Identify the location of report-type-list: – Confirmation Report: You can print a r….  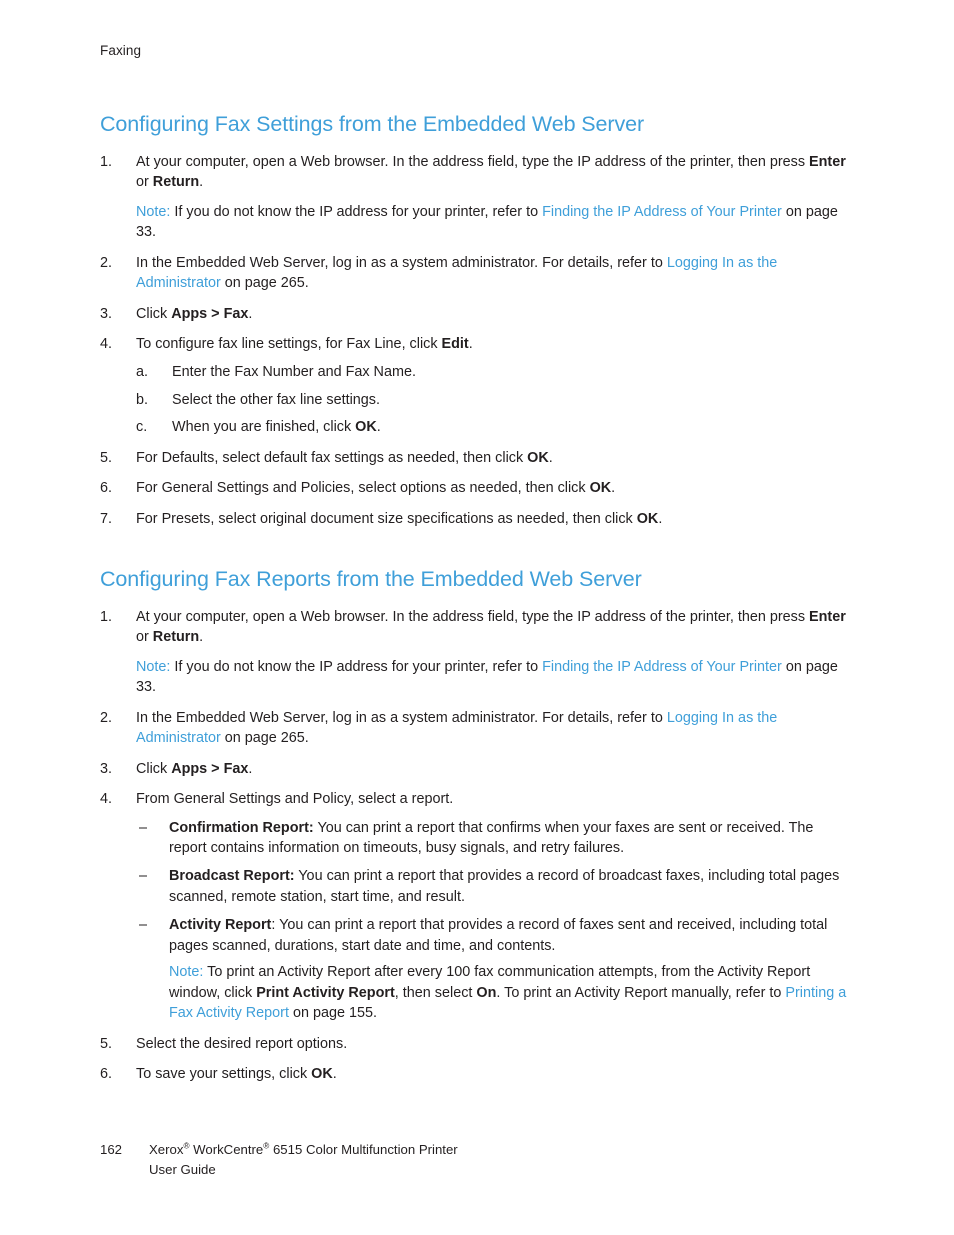
(495, 921).